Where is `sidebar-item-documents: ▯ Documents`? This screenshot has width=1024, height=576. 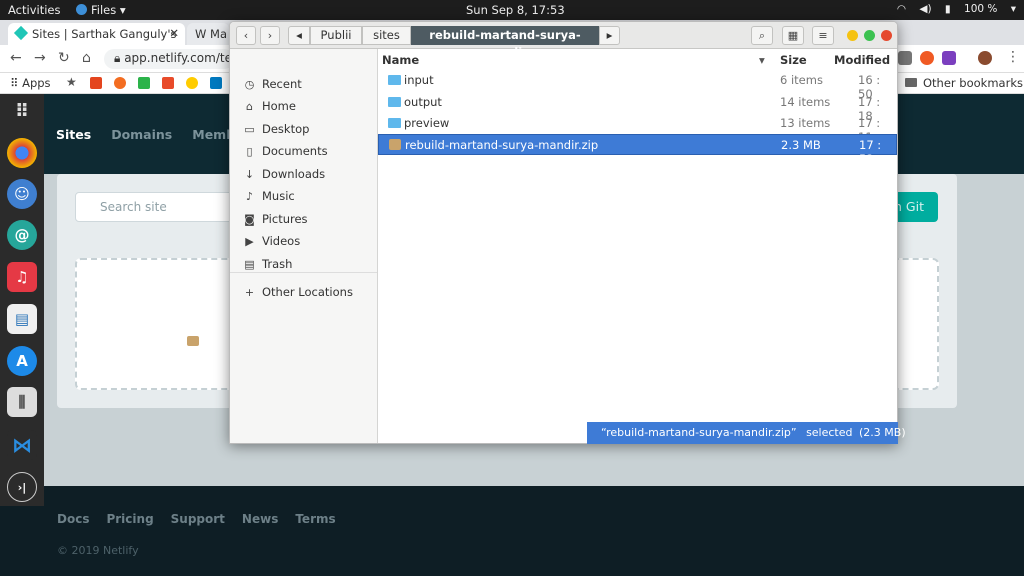
sidebar-item-documents: ▯ Documents is located at coordinates (285, 153).